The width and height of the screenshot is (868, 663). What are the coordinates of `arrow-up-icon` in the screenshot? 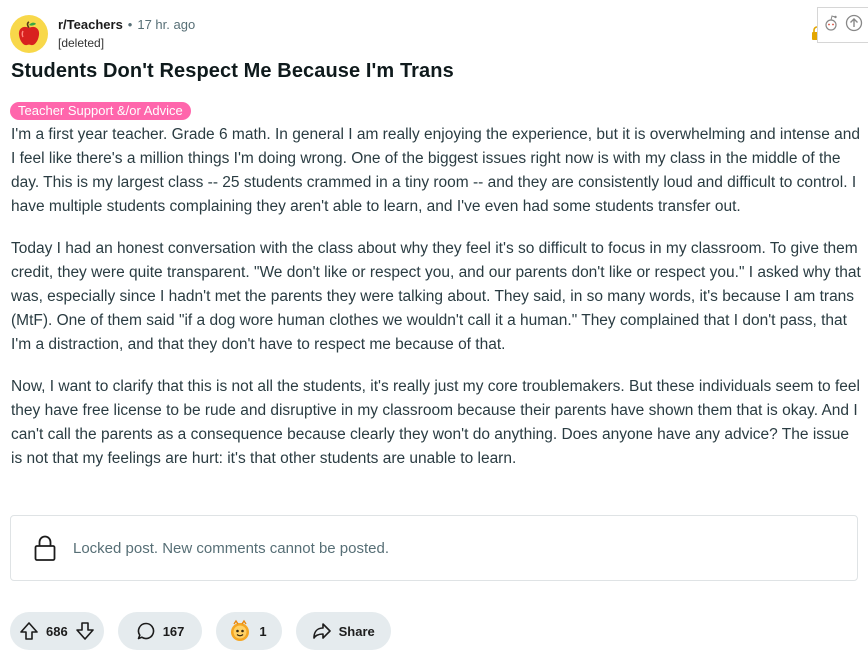 It's located at (29, 631).